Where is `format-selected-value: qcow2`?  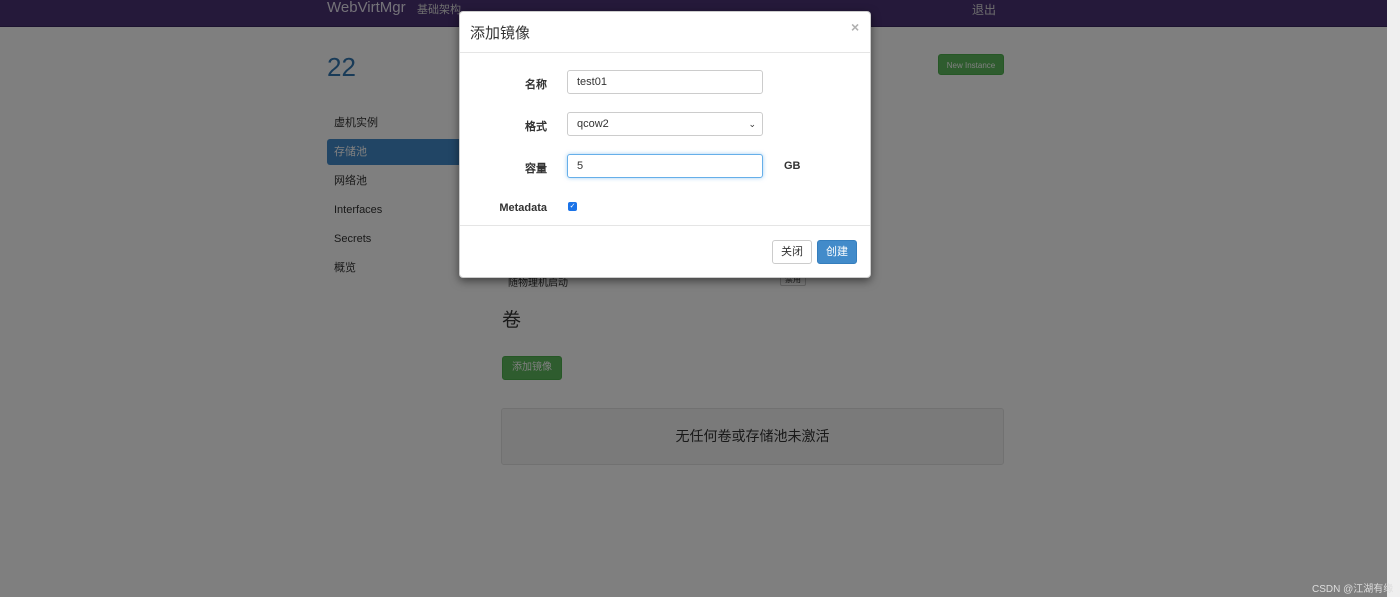
format-selected-value: qcow2 is located at coordinates (593, 124).